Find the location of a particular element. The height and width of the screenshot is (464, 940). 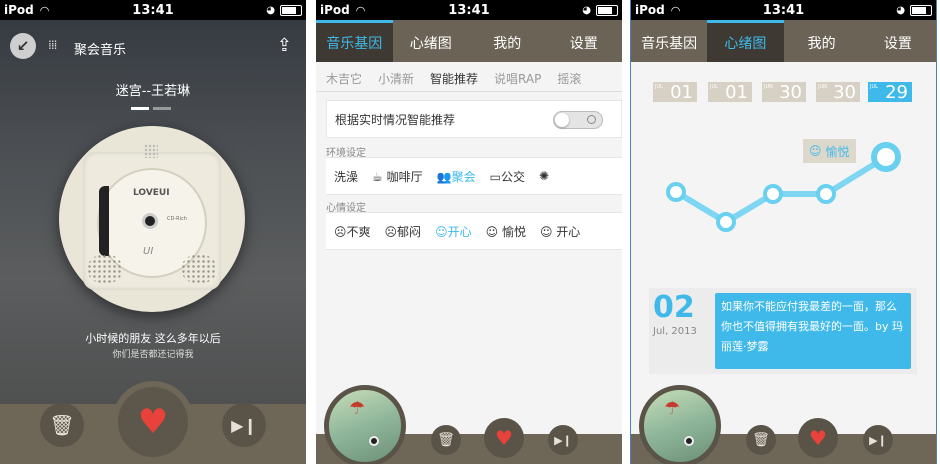

back-button: ↙ is located at coordinates (23, 46).